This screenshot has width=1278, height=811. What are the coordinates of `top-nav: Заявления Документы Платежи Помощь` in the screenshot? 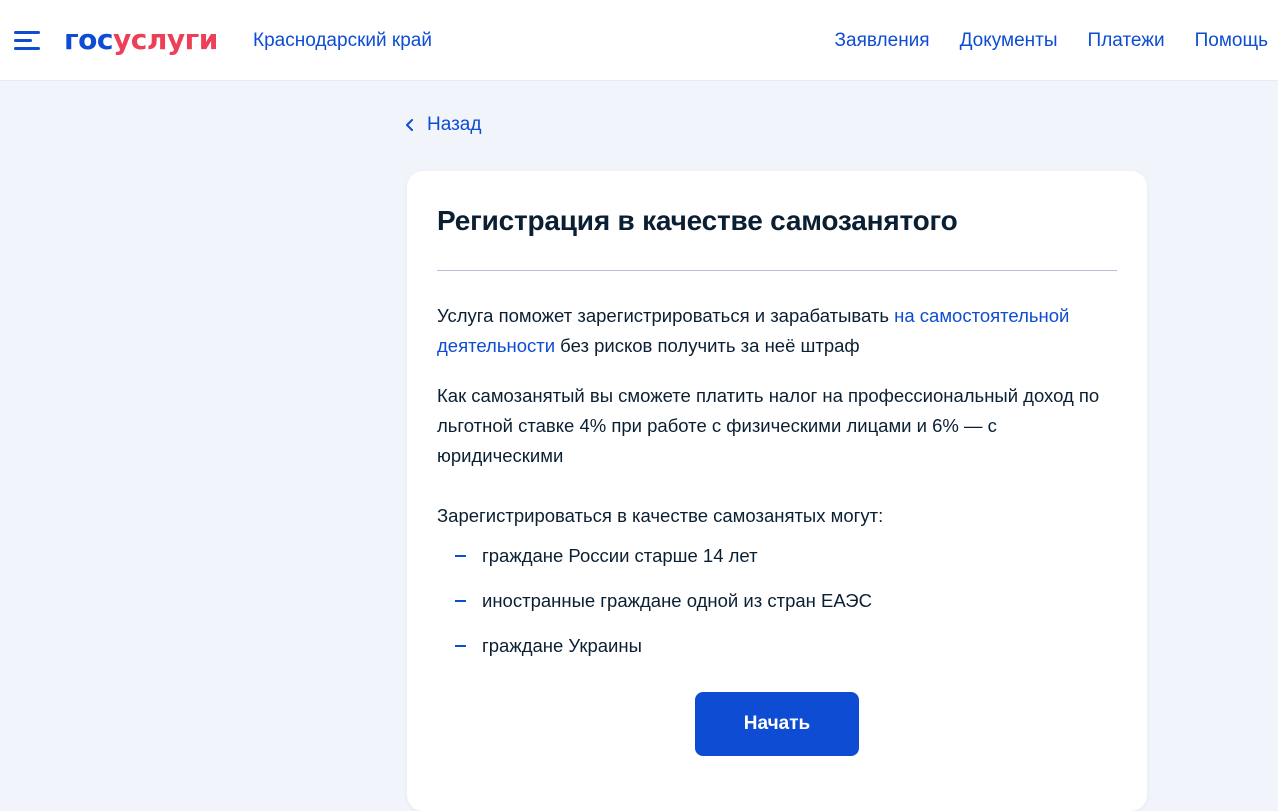 It's located at (1051, 41).